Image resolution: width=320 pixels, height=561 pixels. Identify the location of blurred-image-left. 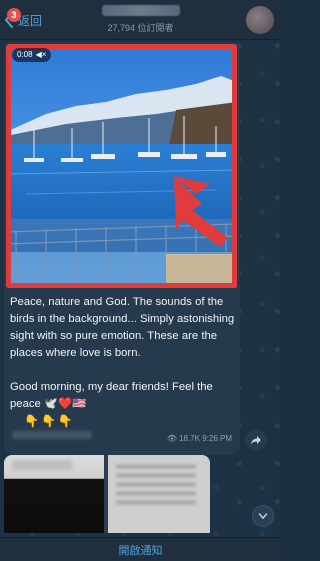
(54, 494).